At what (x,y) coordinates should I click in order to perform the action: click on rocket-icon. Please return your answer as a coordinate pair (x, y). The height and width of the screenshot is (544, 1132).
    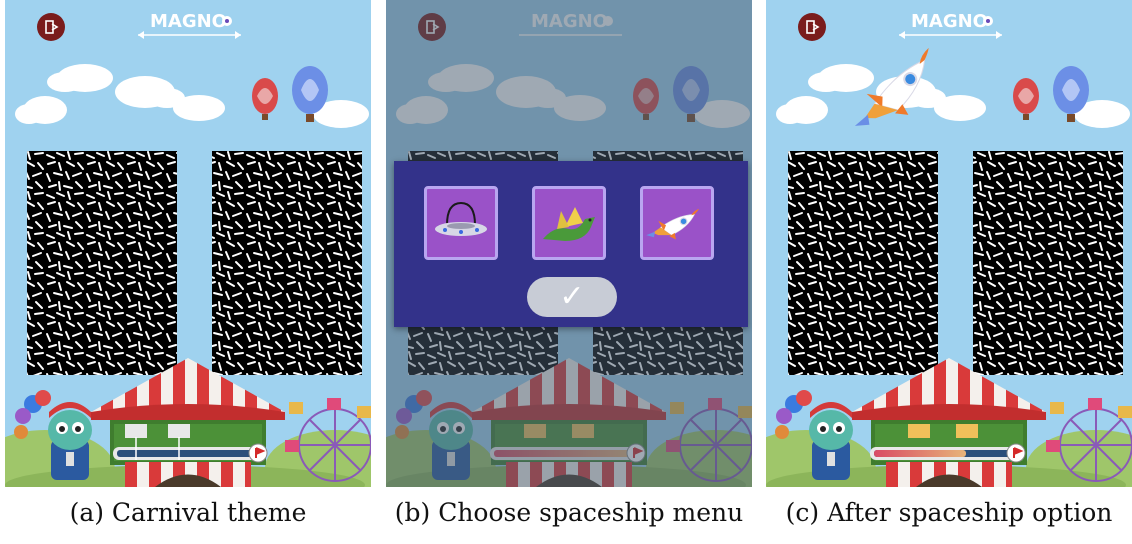
    Looking at the image, I should click on (672, 224).